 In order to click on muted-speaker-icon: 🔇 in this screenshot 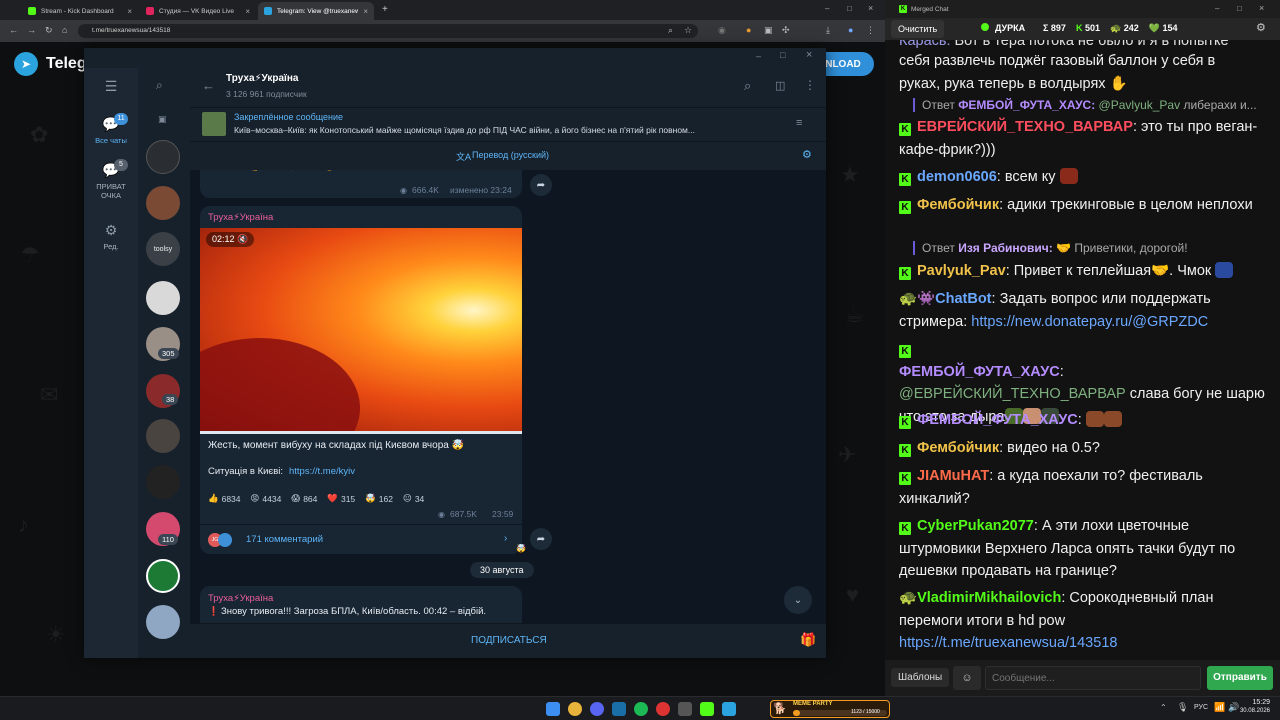, I will do `click(242, 239)`.